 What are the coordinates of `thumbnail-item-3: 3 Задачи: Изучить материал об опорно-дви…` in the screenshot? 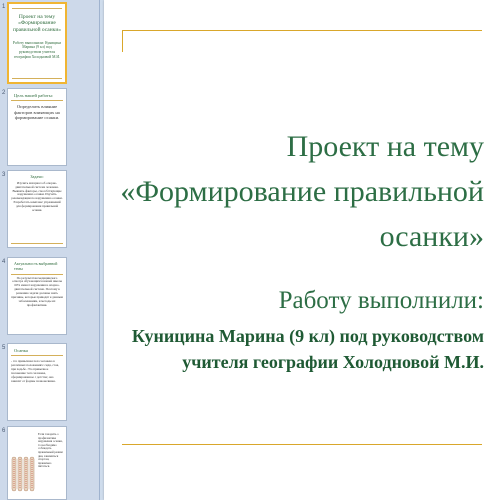 It's located at (50, 210).